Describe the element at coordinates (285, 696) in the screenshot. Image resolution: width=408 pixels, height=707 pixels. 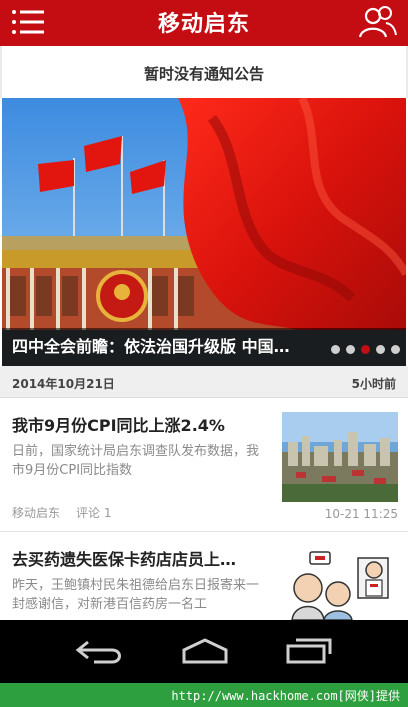
I see `watermark-text: http://www.hackhome.com[网侠]提供` at that location.